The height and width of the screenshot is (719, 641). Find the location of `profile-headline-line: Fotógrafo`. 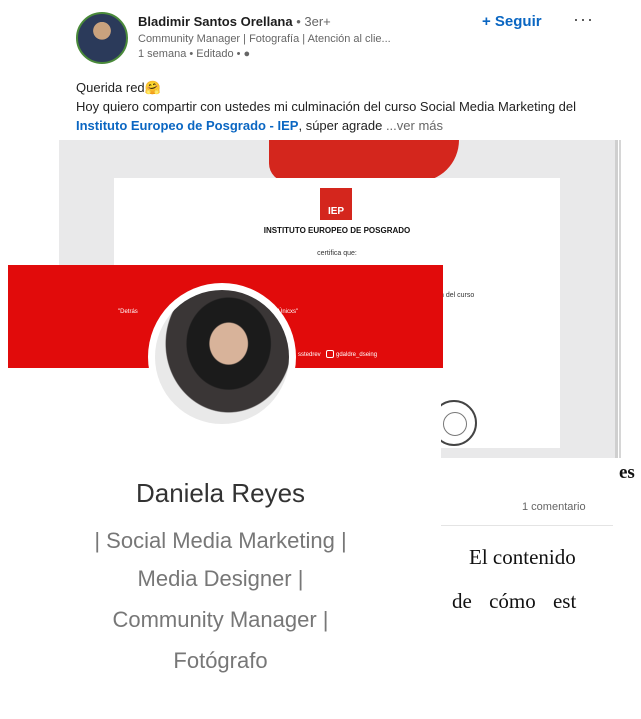

profile-headline-line: Fotógrafo is located at coordinates (220, 660).